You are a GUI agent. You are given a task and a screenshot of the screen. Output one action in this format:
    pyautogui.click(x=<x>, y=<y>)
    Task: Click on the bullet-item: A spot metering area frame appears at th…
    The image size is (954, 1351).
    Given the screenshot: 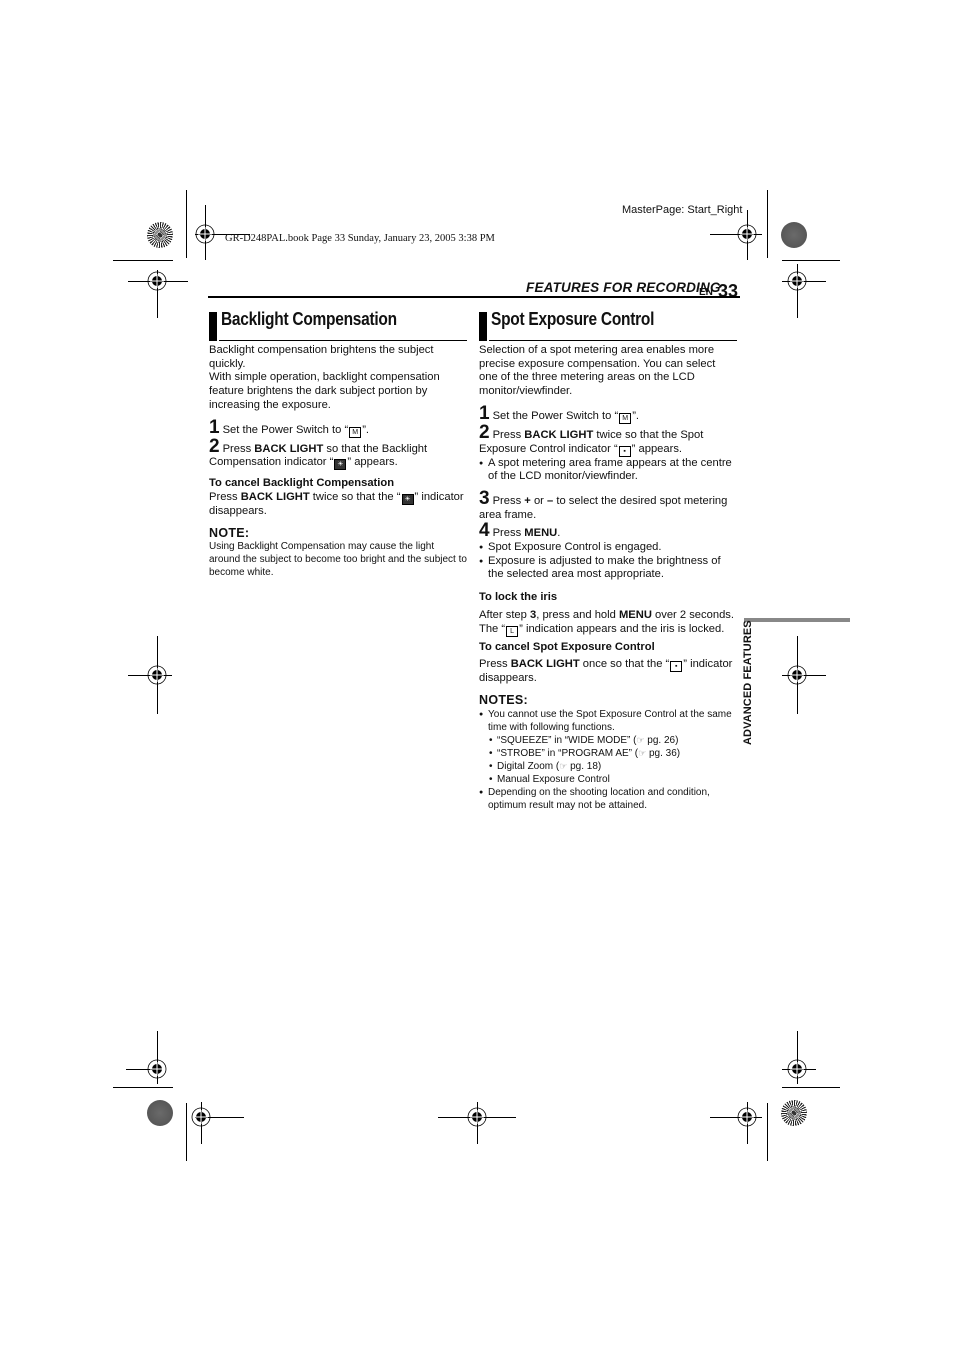 What is the action you would take?
    pyautogui.click(x=608, y=470)
    